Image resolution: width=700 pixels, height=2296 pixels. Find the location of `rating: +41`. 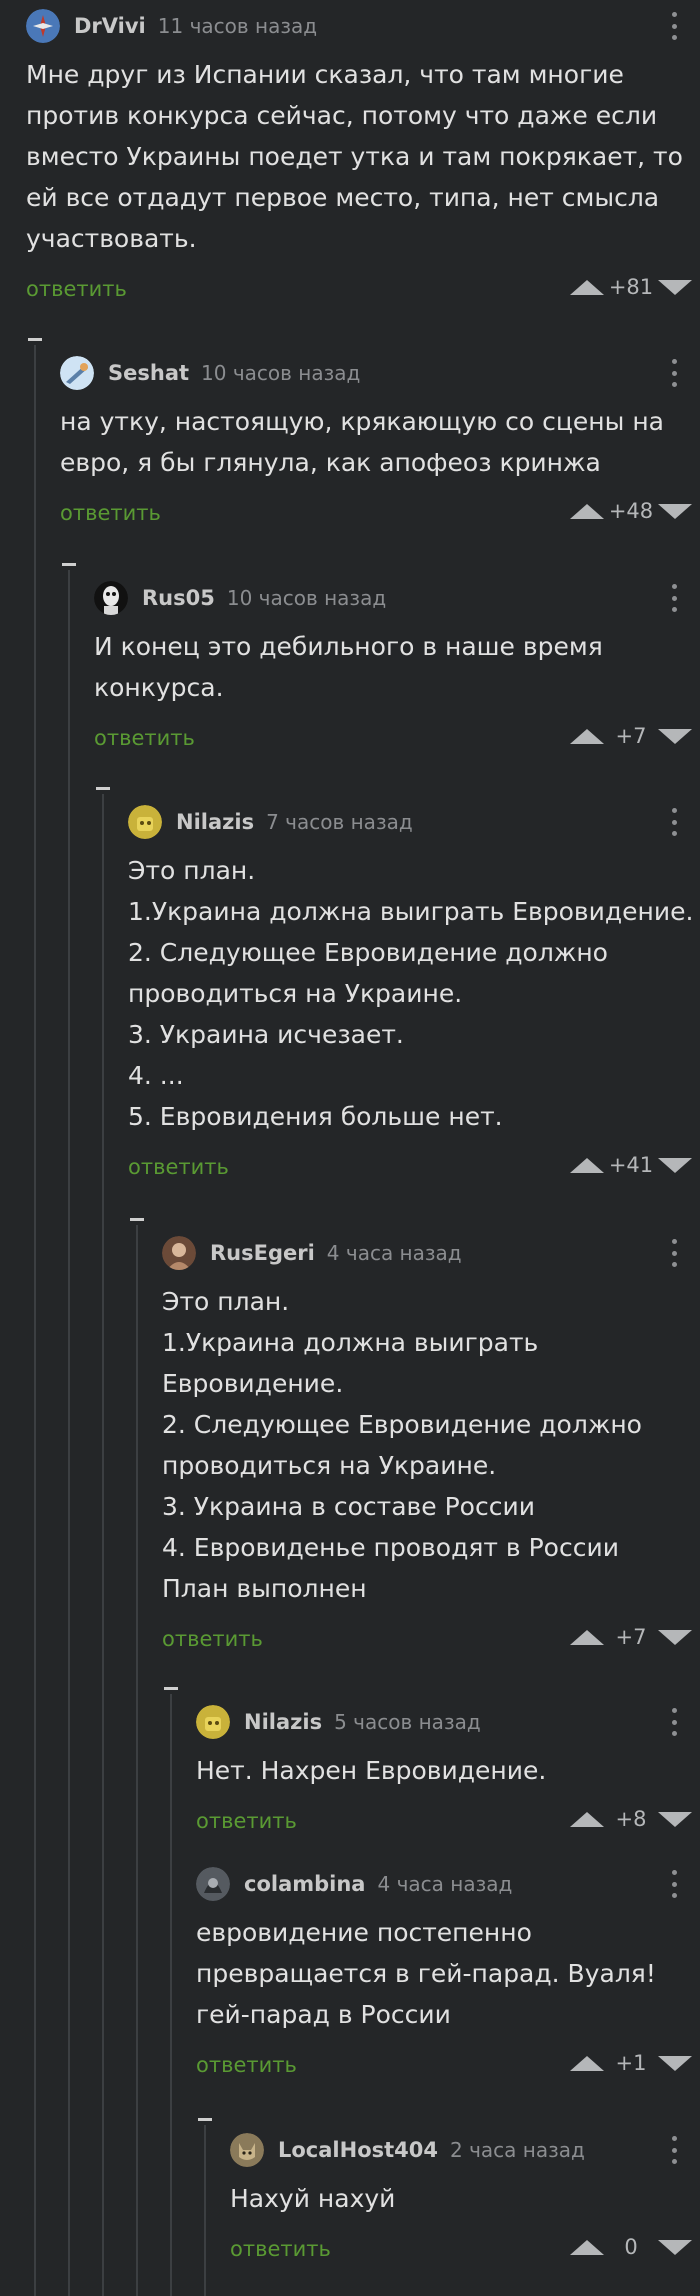

rating: +41 is located at coordinates (631, 1165).